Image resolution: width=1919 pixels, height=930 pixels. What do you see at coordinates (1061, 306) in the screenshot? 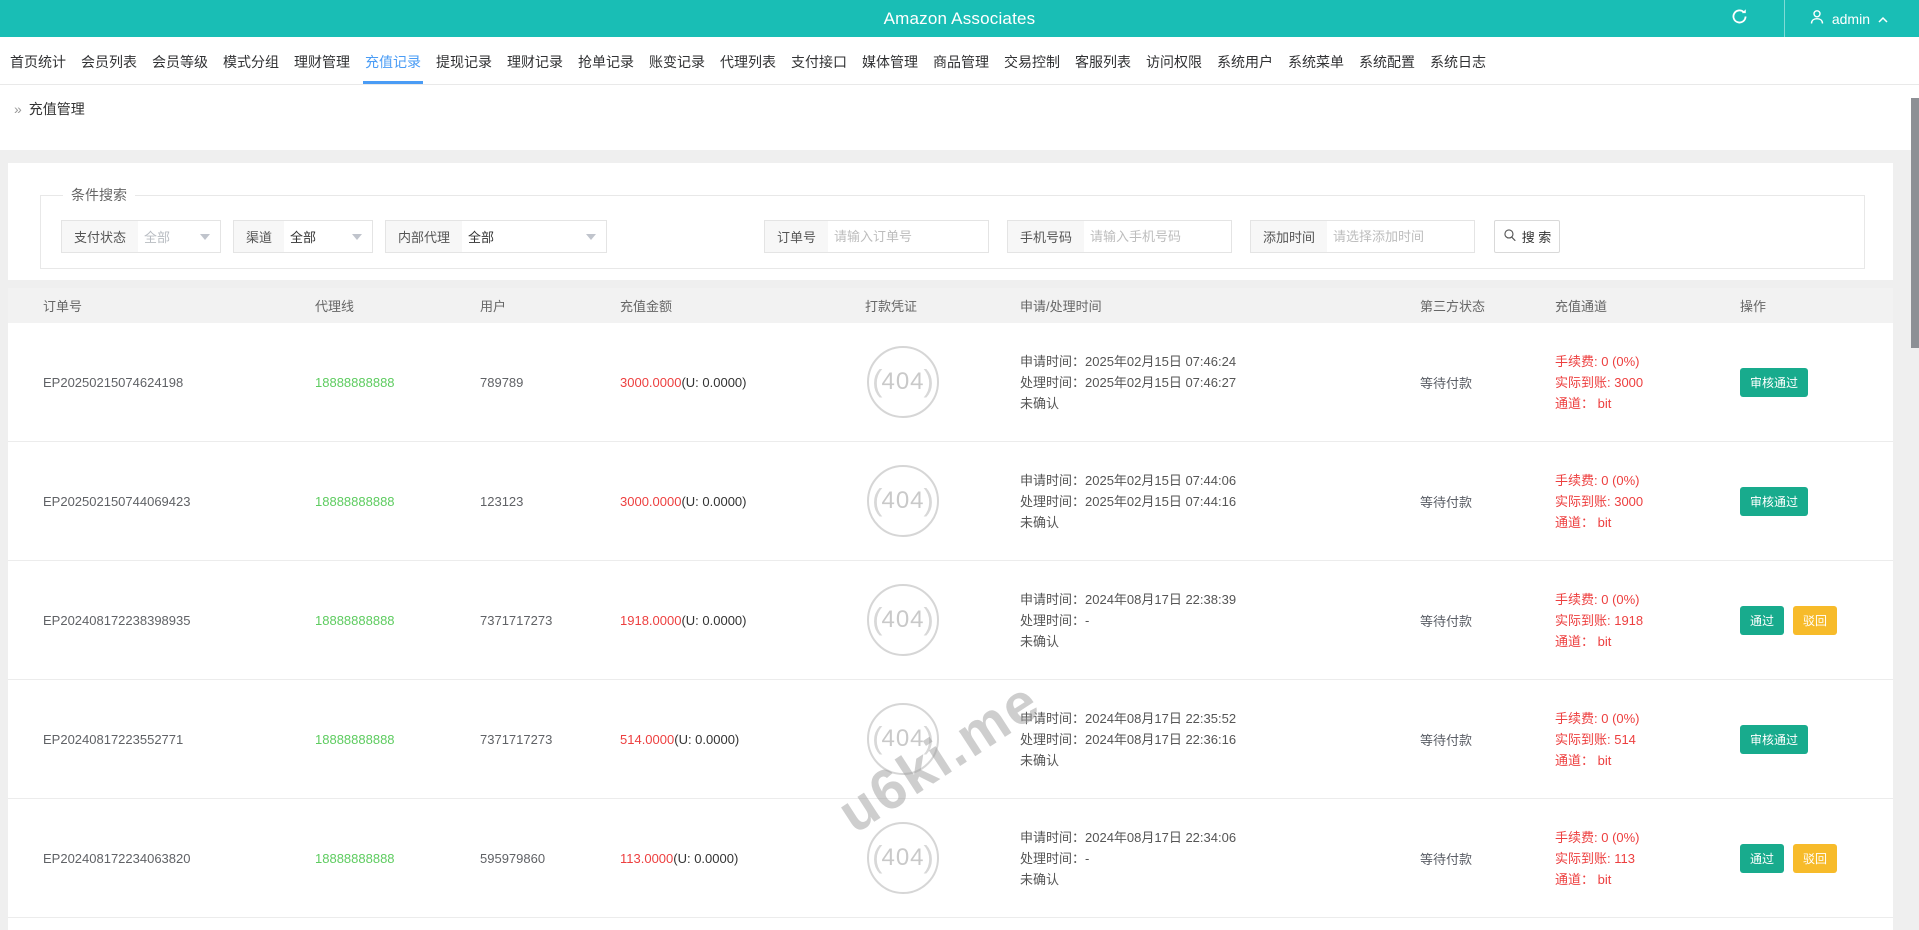
I see `col-apply-process-time: 申请/处理时间` at bounding box center [1061, 306].